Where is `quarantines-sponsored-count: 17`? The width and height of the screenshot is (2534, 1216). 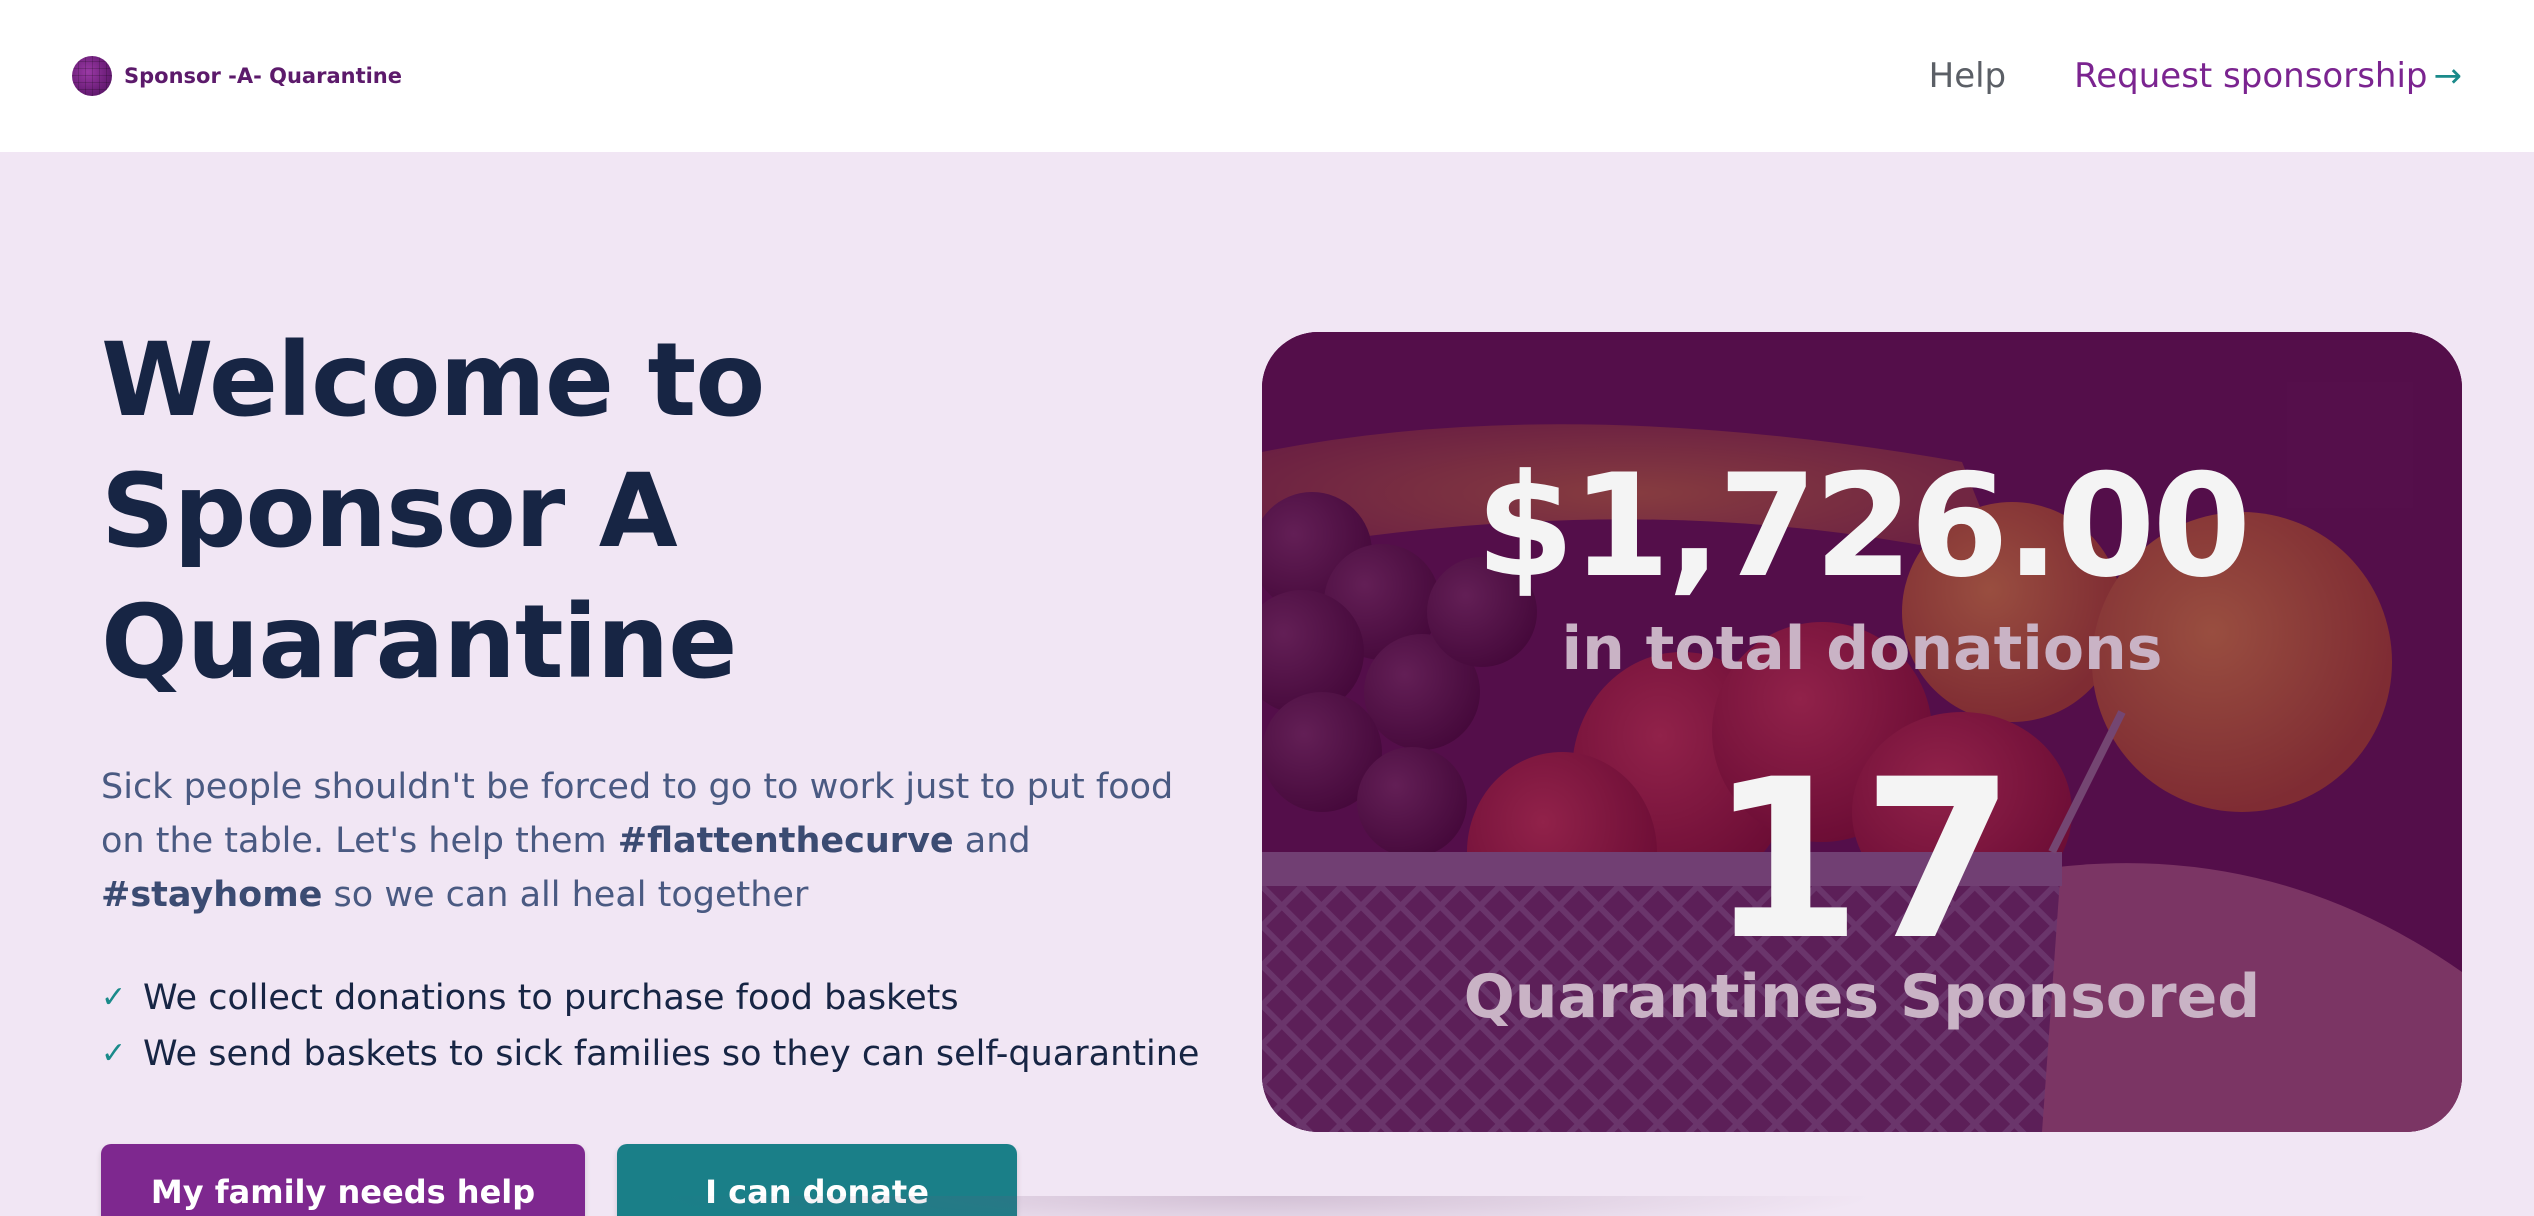
quarantines-sponsored-count: 17 is located at coordinates (1862, 860).